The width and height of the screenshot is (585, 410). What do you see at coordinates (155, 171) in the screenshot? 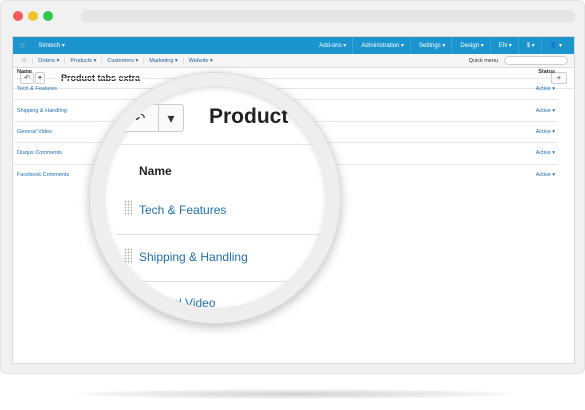
I see `zoom-column-name: Name` at bounding box center [155, 171].